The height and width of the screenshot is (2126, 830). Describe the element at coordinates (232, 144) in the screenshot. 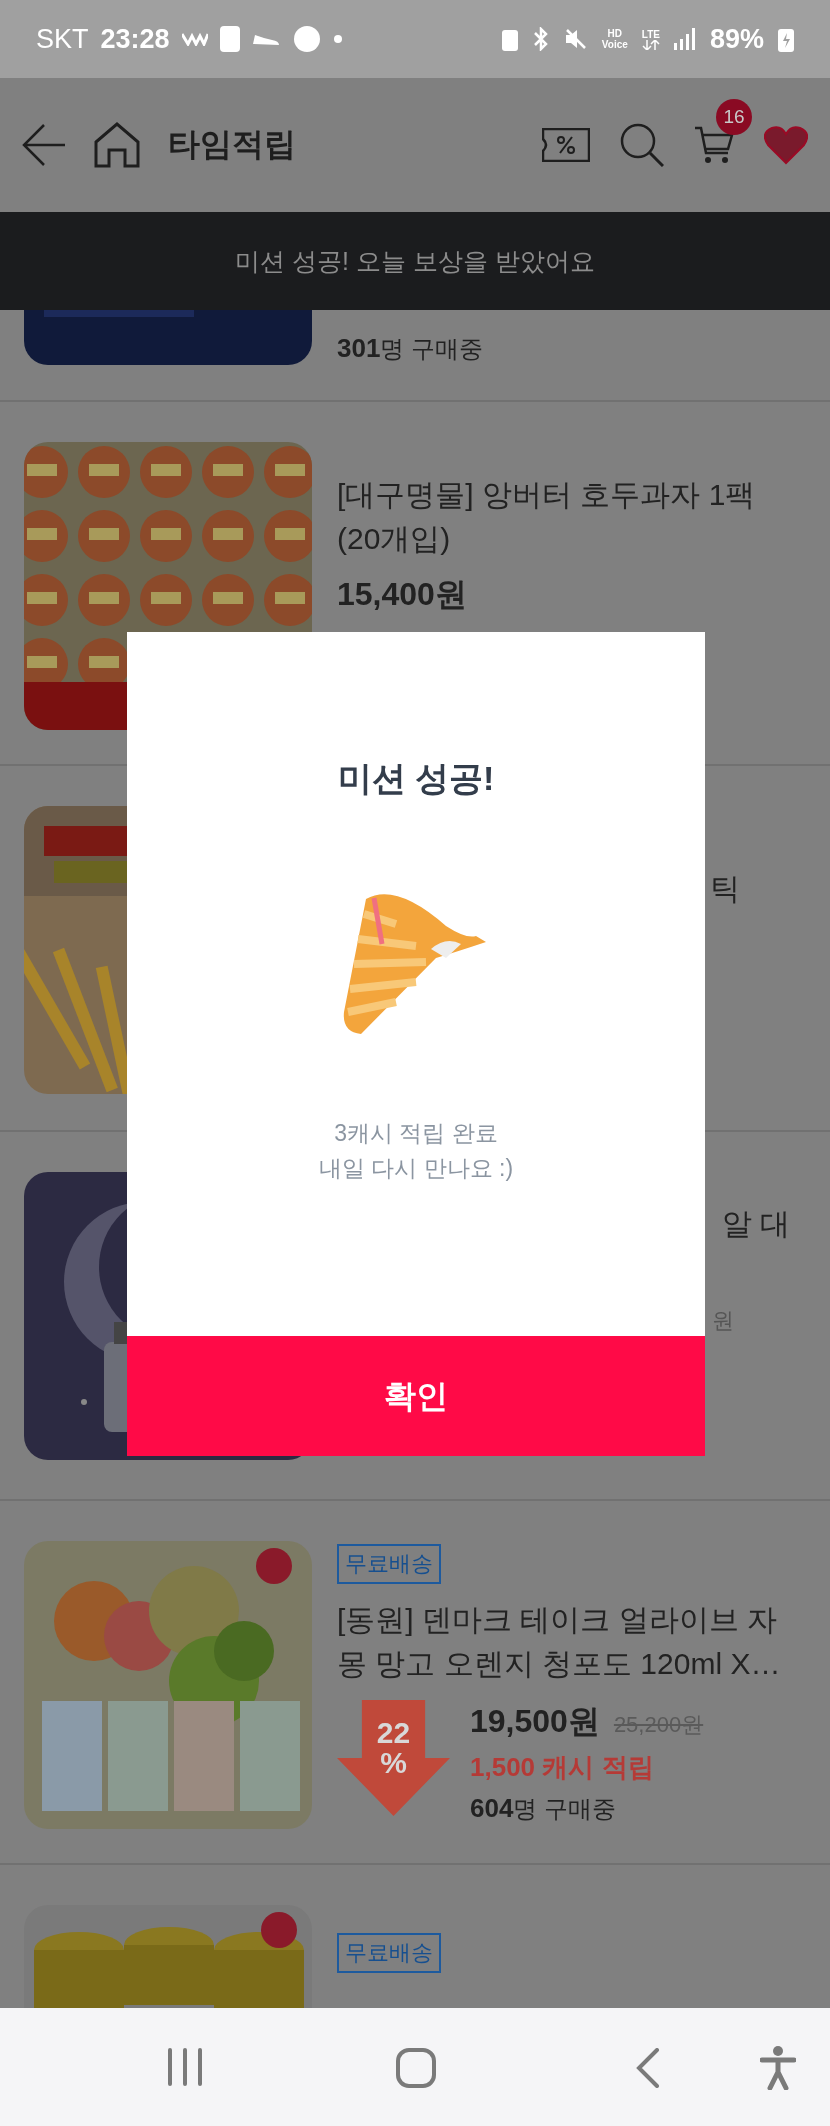

I see `page-title: 타임적립` at that location.